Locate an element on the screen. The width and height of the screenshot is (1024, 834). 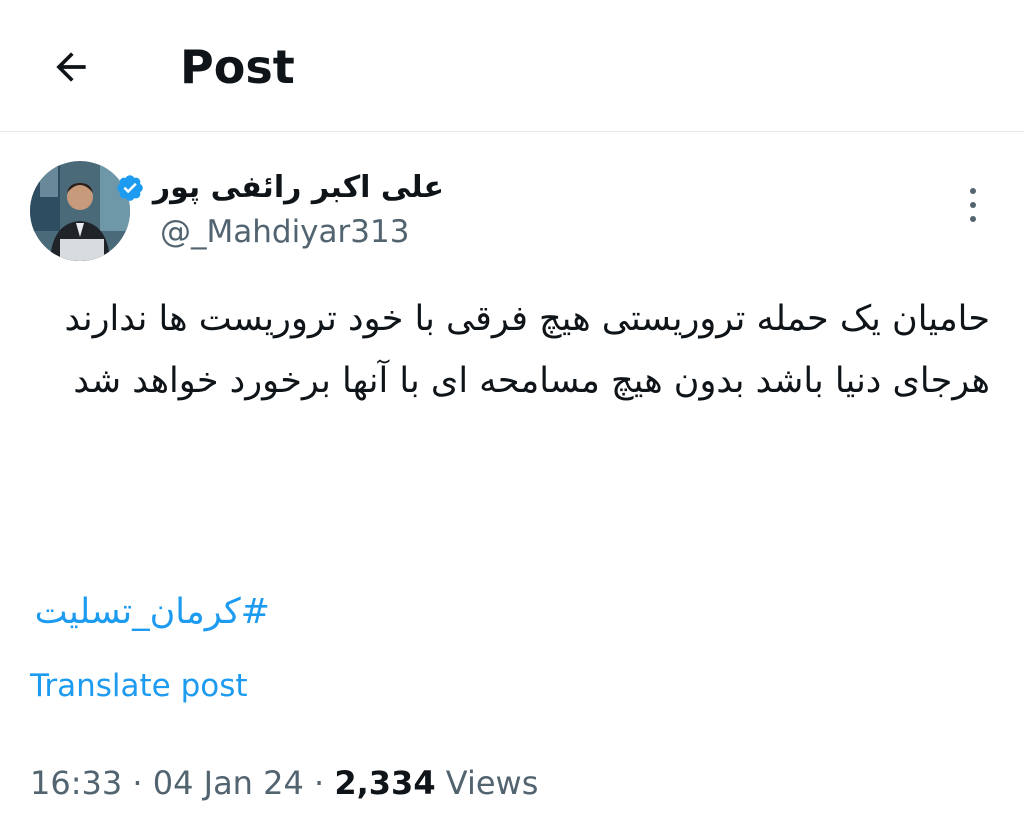
views-label: Views is located at coordinates (487, 783).